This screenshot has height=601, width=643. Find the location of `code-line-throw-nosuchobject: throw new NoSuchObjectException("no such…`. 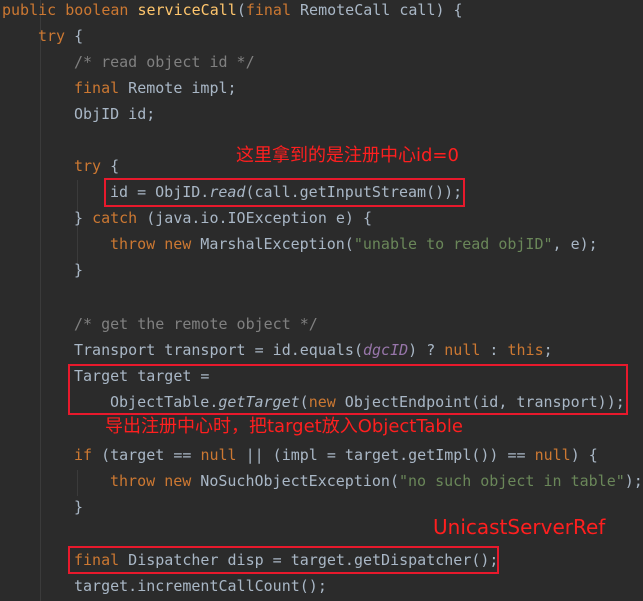

code-line-throw-nosuchobject: throw new NoSuchObjectException("no such… is located at coordinates (376, 481).